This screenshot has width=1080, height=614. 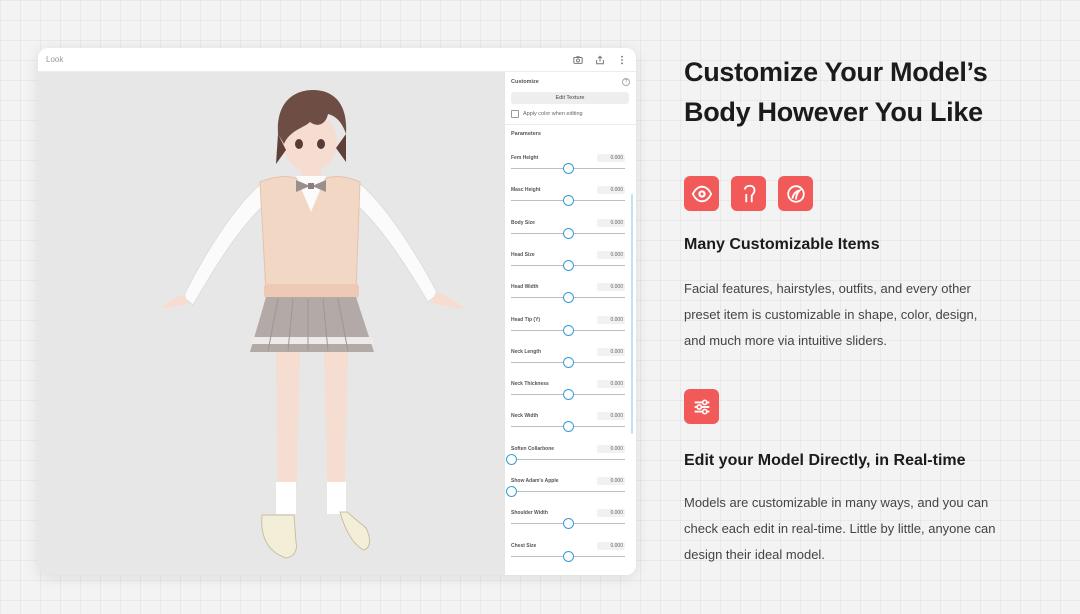 What do you see at coordinates (526, 134) in the screenshot?
I see `parameters-title: Parameters` at bounding box center [526, 134].